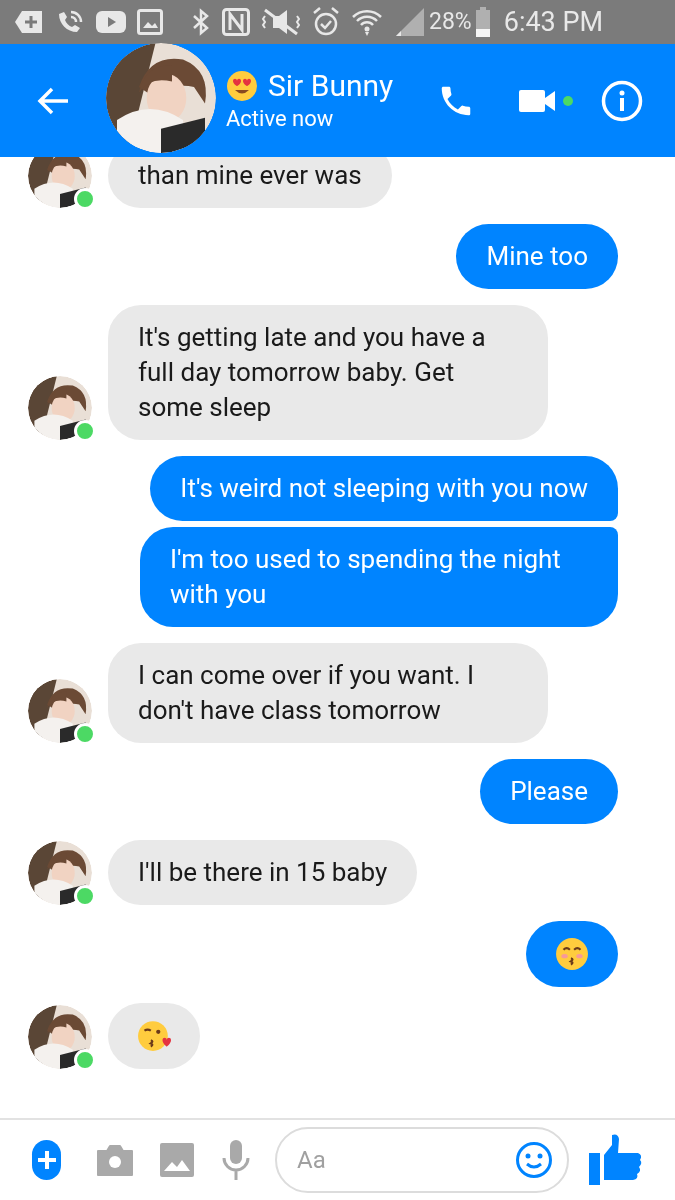  Describe the element at coordinates (450, 21) in the screenshot. I see `battery-percentage: 28%` at that location.